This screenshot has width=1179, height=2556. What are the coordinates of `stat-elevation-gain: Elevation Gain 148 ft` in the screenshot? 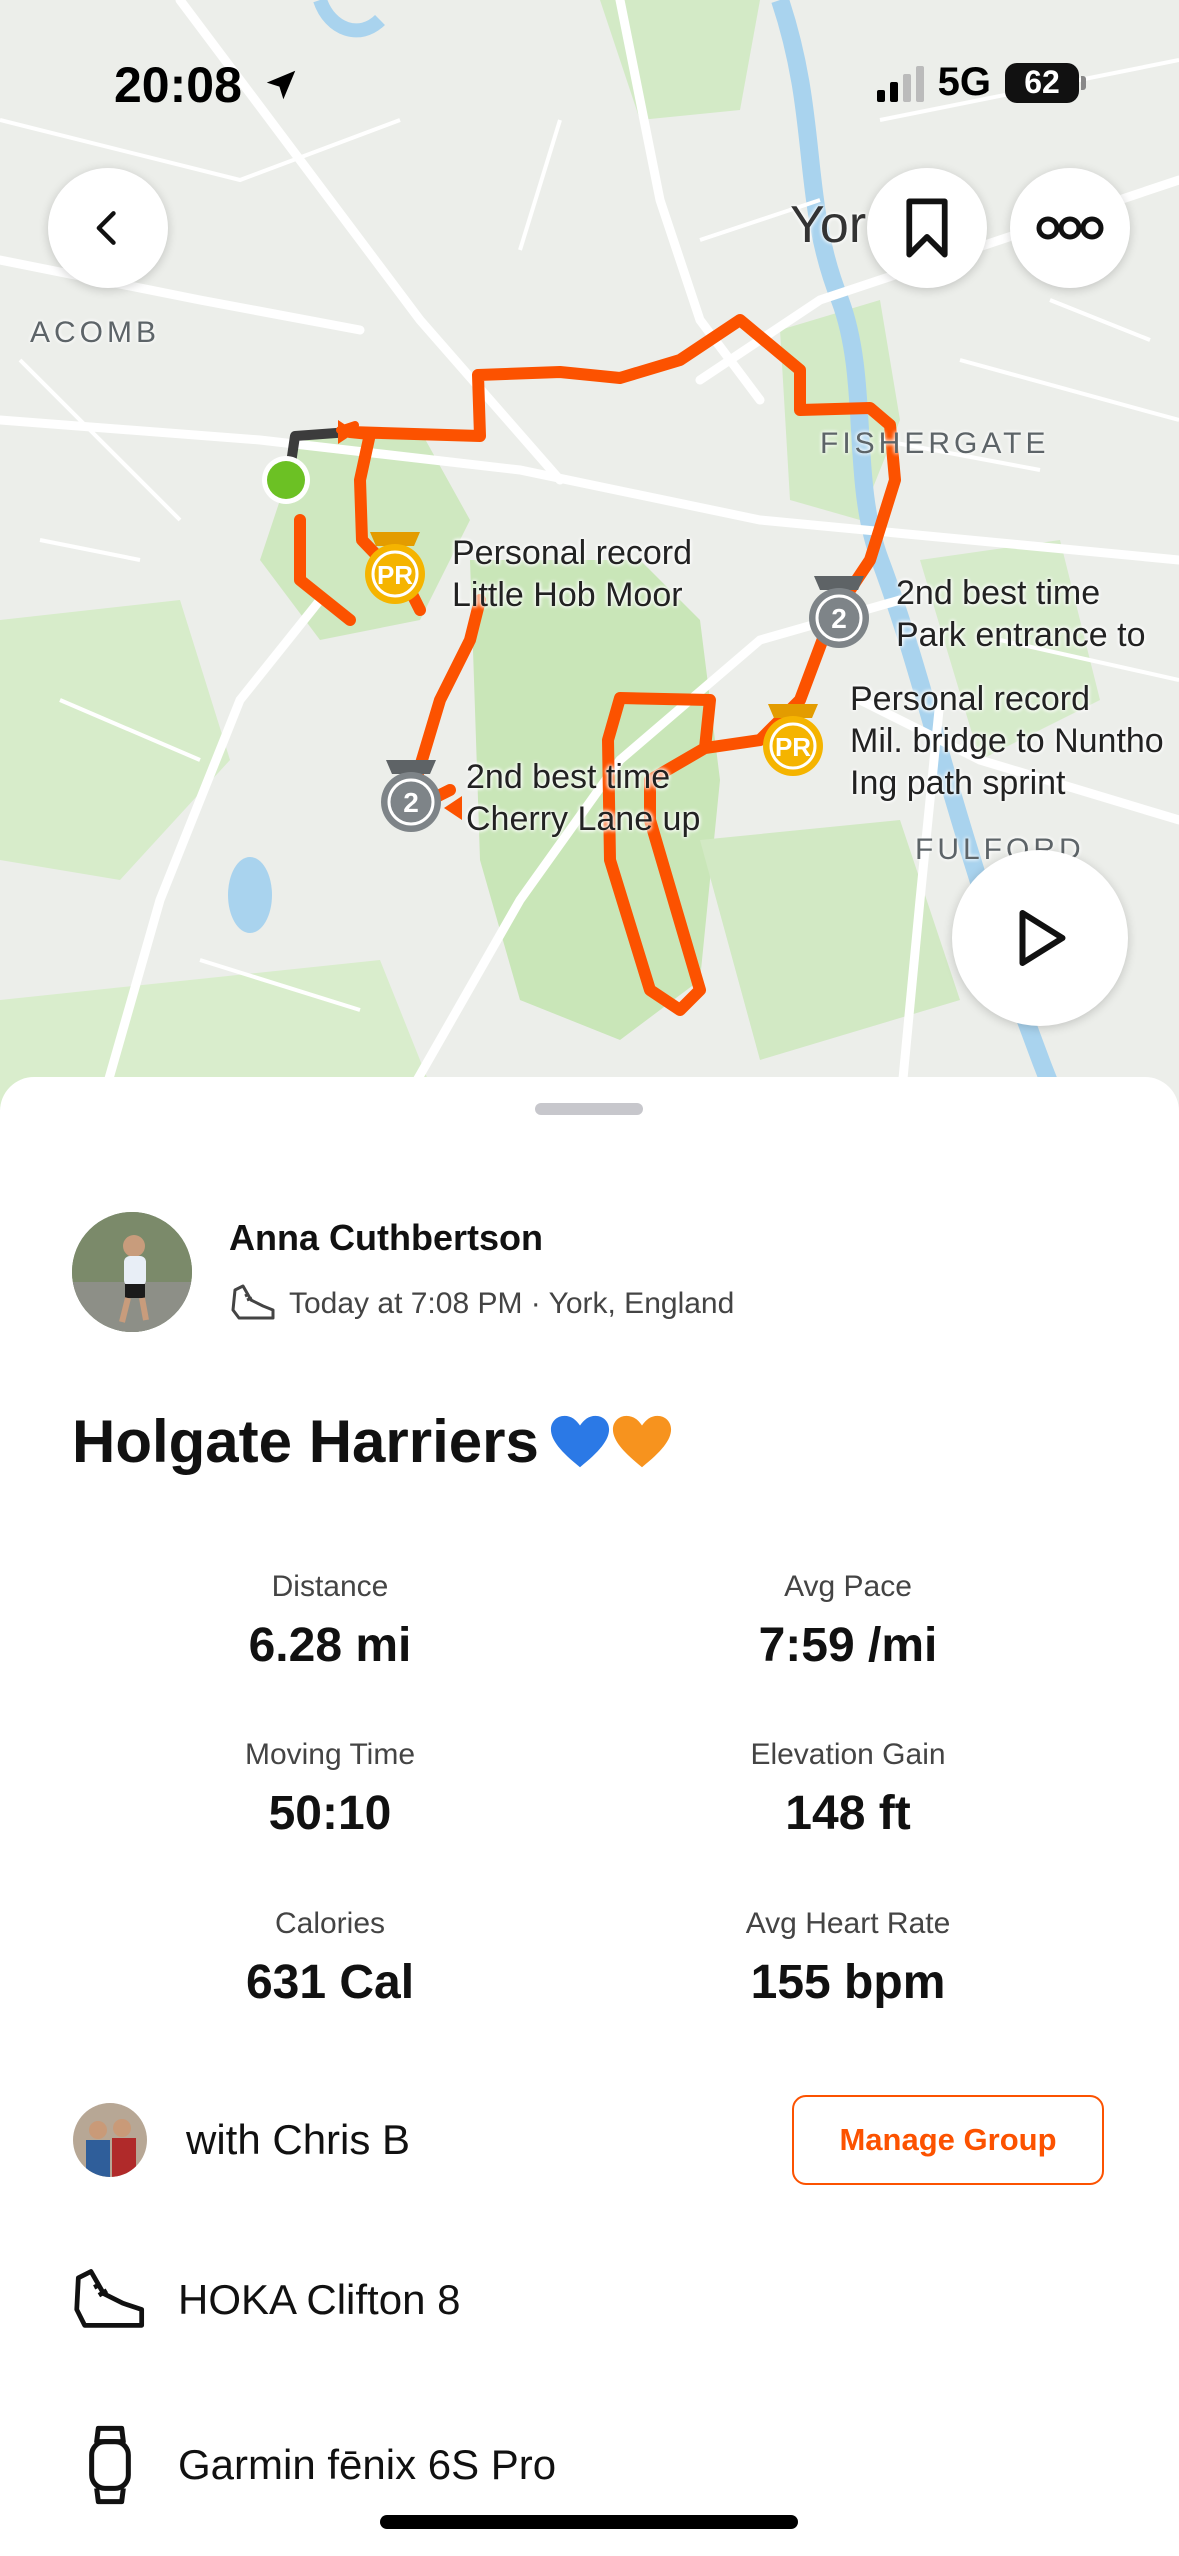 It's located at (848, 1789).